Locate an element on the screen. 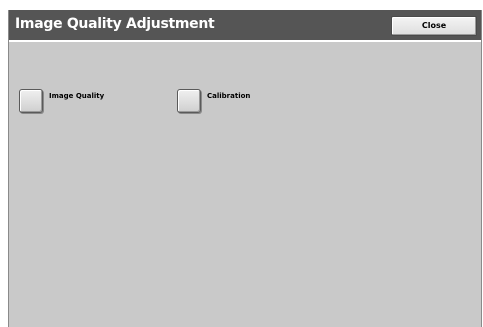  screen-title: Image Quality Adjustment is located at coordinates (115, 24).